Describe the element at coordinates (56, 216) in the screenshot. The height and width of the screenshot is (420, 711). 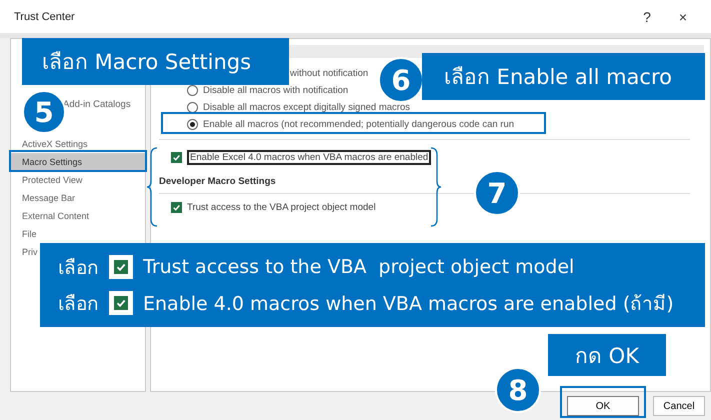
I see `sidebar-item: External Content` at that location.